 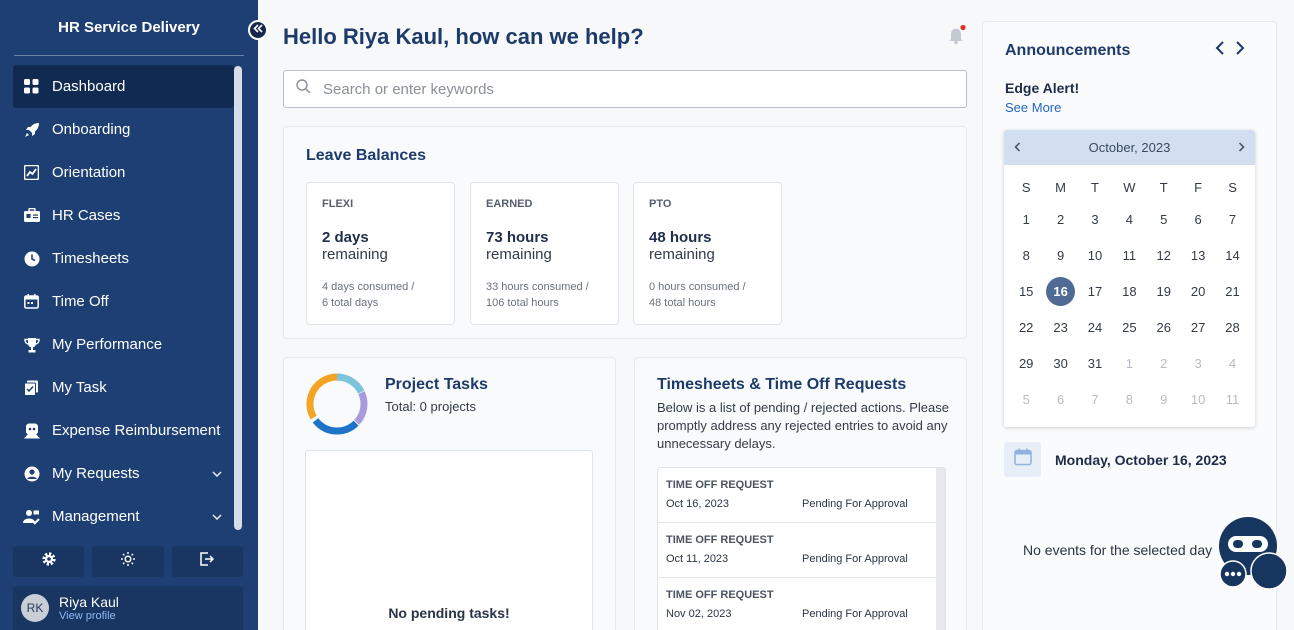 I want to click on calendar-day-next-month: 9, so click(x=1164, y=399).